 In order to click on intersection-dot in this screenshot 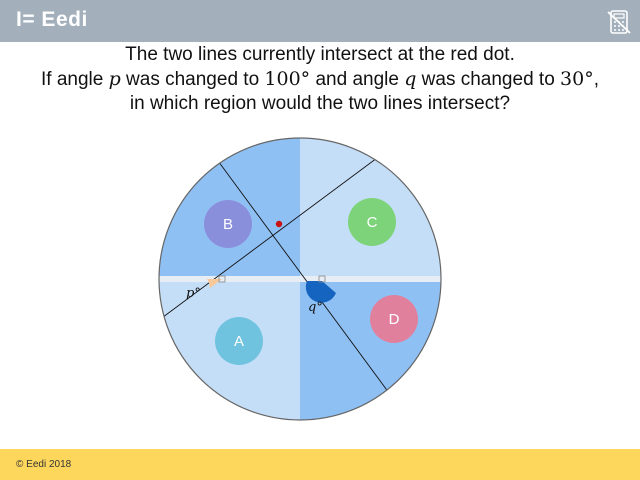, I will do `click(279, 224)`.